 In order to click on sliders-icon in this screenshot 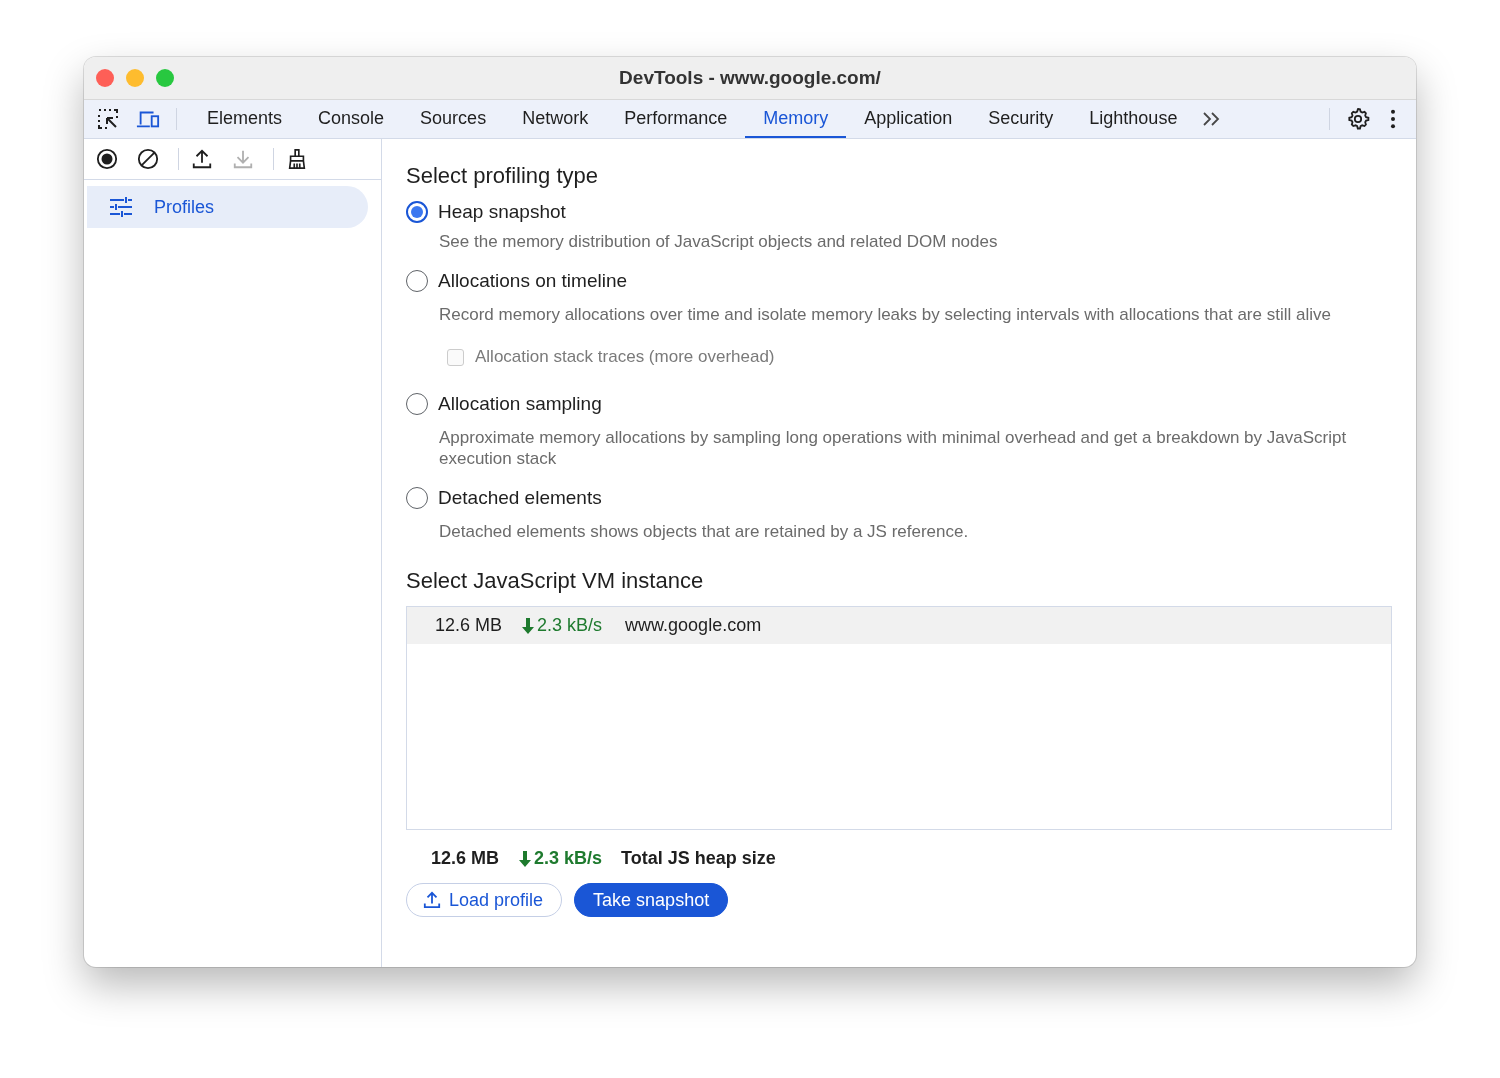, I will do `click(121, 207)`.